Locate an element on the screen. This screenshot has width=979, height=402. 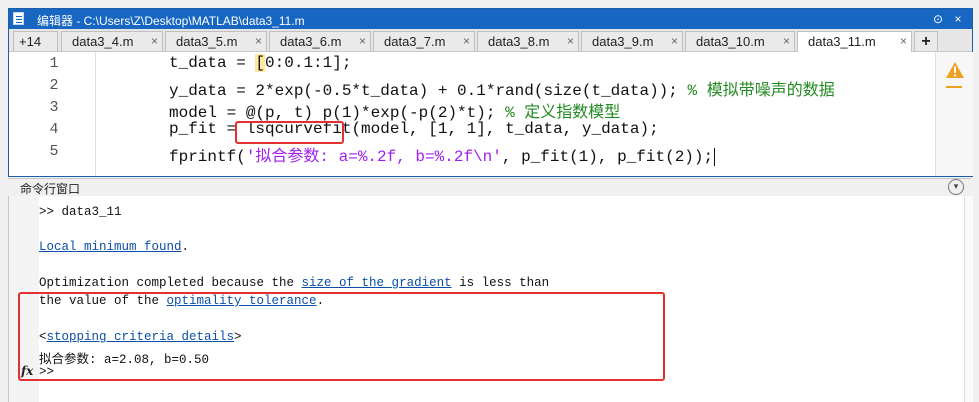
editor-close-icon: × is located at coordinates (958, 19).